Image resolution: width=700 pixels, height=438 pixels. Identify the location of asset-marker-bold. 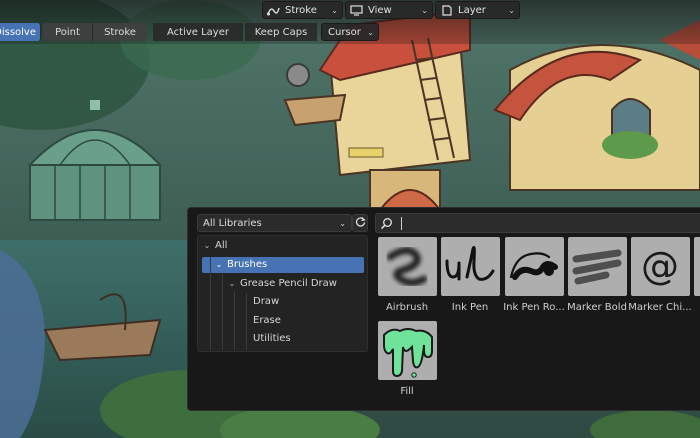
(597, 266).